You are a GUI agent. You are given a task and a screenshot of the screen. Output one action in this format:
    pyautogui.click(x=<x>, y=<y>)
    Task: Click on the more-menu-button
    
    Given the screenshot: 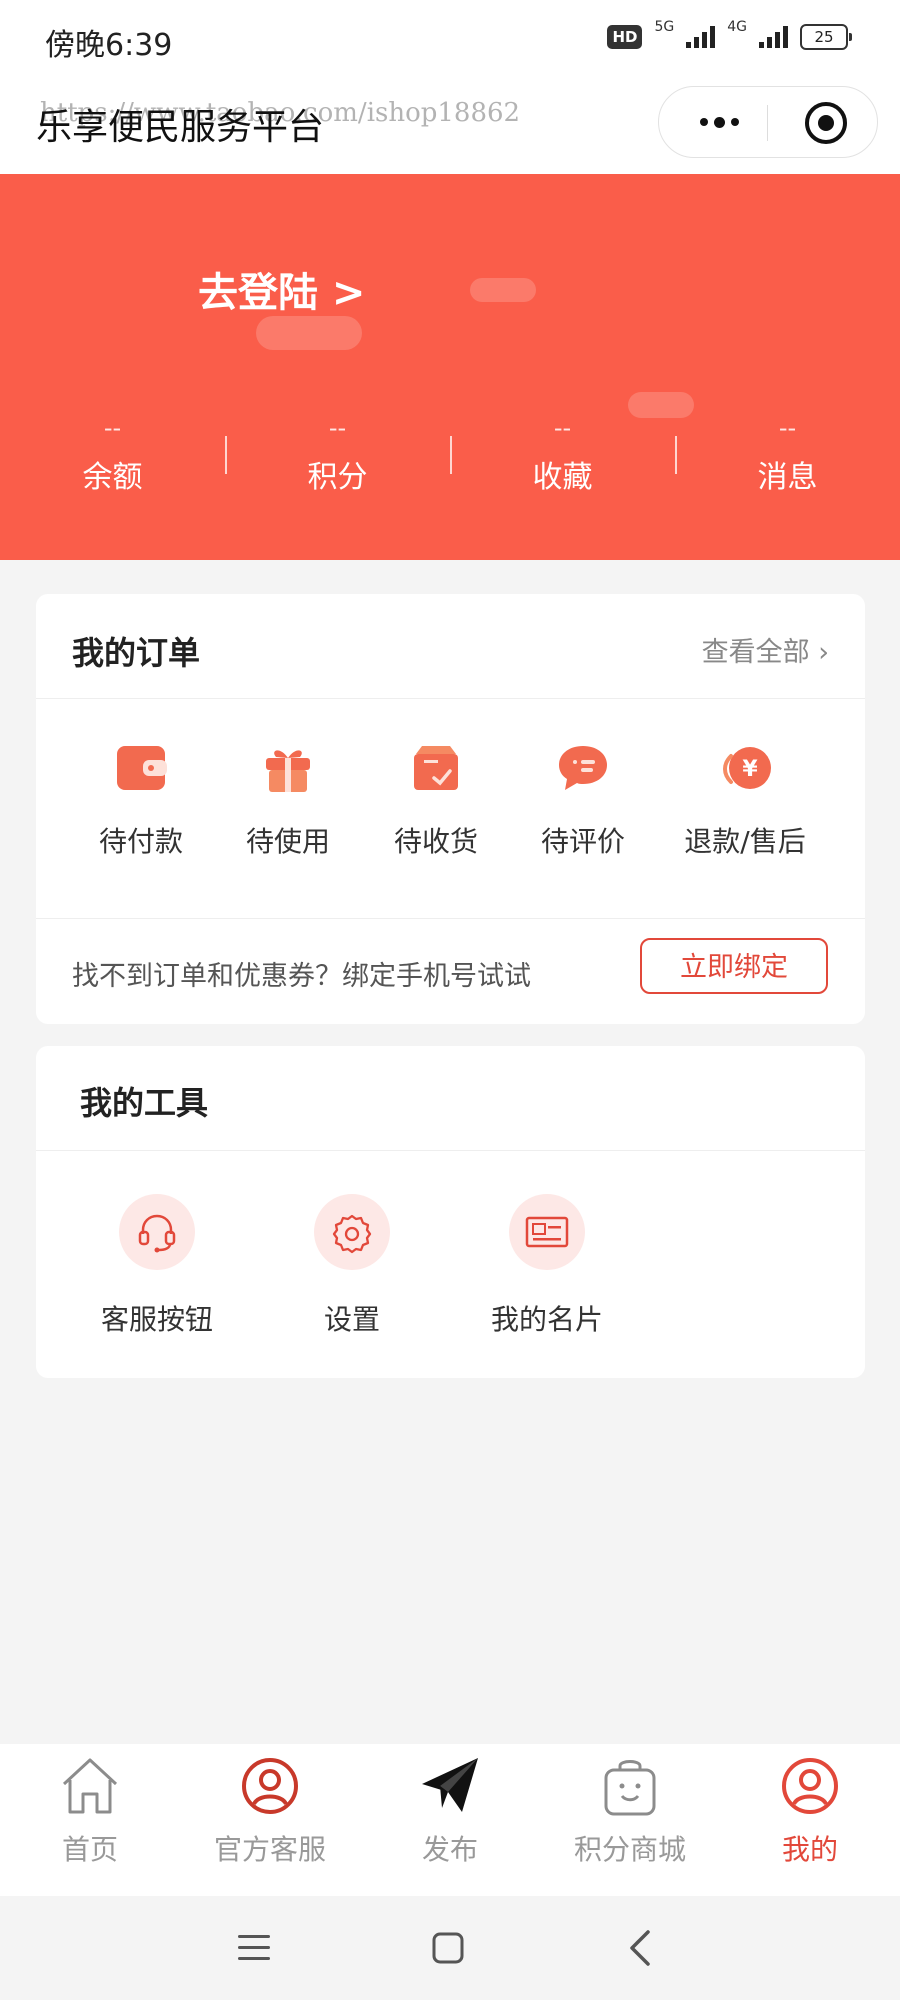 What is the action you would take?
    pyautogui.click(x=719, y=122)
    